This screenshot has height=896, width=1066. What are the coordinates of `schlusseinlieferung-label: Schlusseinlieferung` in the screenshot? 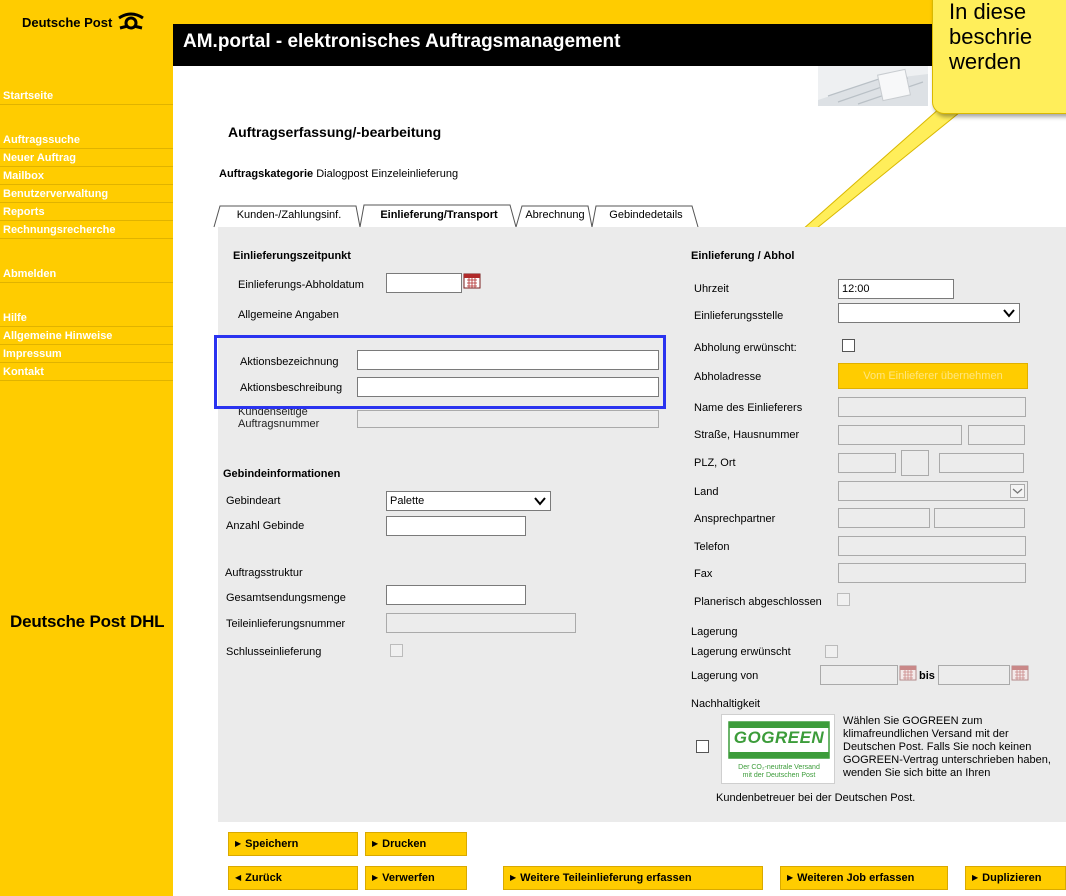 It's located at (274, 652).